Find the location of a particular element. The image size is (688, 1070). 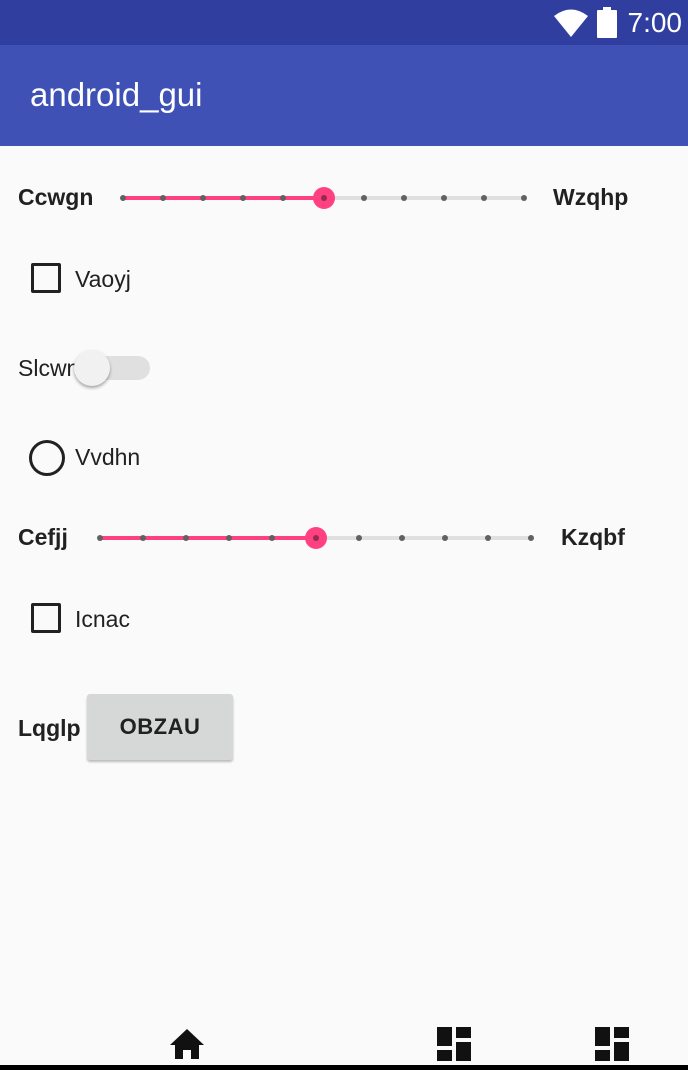

button-row-label: Lqglp is located at coordinates (49, 728).